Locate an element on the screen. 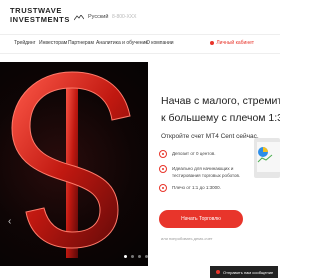  cabinet-label: Личный кабинет is located at coordinates (235, 43).